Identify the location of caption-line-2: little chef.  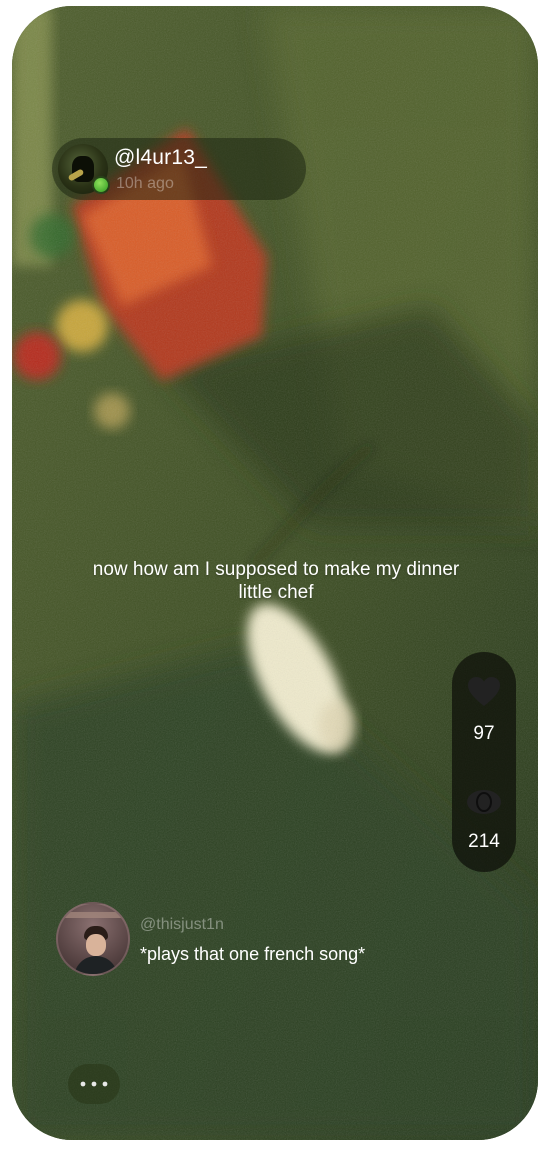
(276, 592).